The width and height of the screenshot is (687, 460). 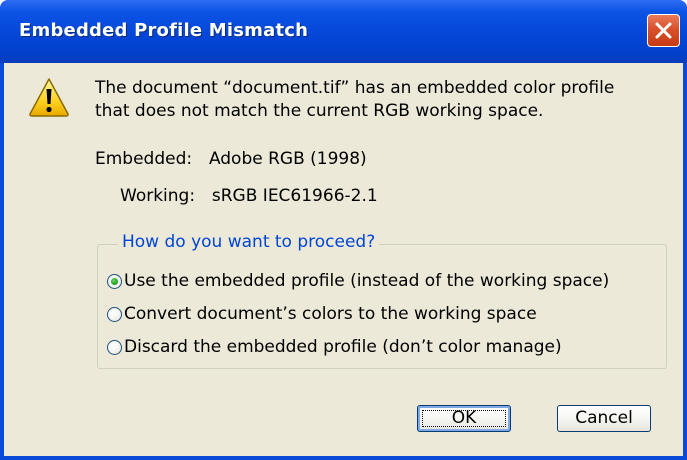 I want to click on window-title: Embedded Profile Mismatch, so click(x=164, y=30).